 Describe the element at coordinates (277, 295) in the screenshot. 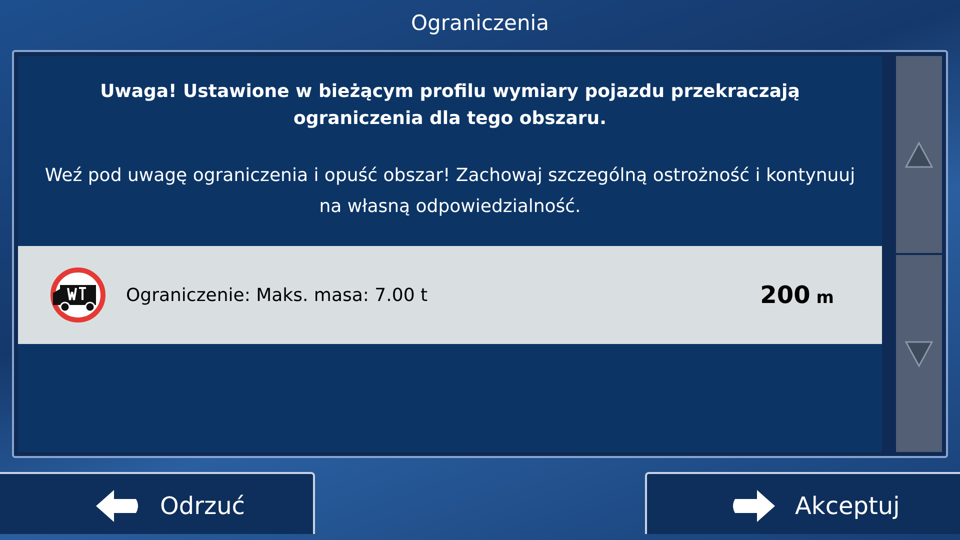

I see `restriction-label: Ograniczenie: Maks. masa: 7.00 t` at that location.